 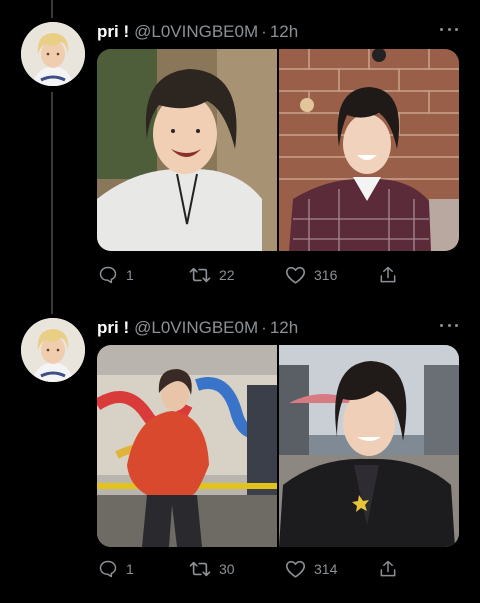 What do you see at coordinates (369, 150) in the screenshot?
I see `photo-plaid-shirt-brick-wall` at bounding box center [369, 150].